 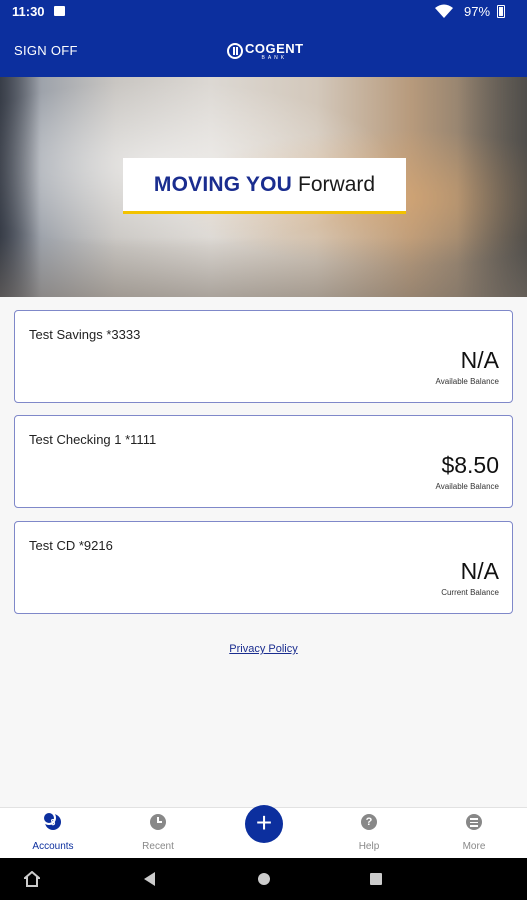 I want to click on battery-percent: 97%, so click(x=477, y=11).